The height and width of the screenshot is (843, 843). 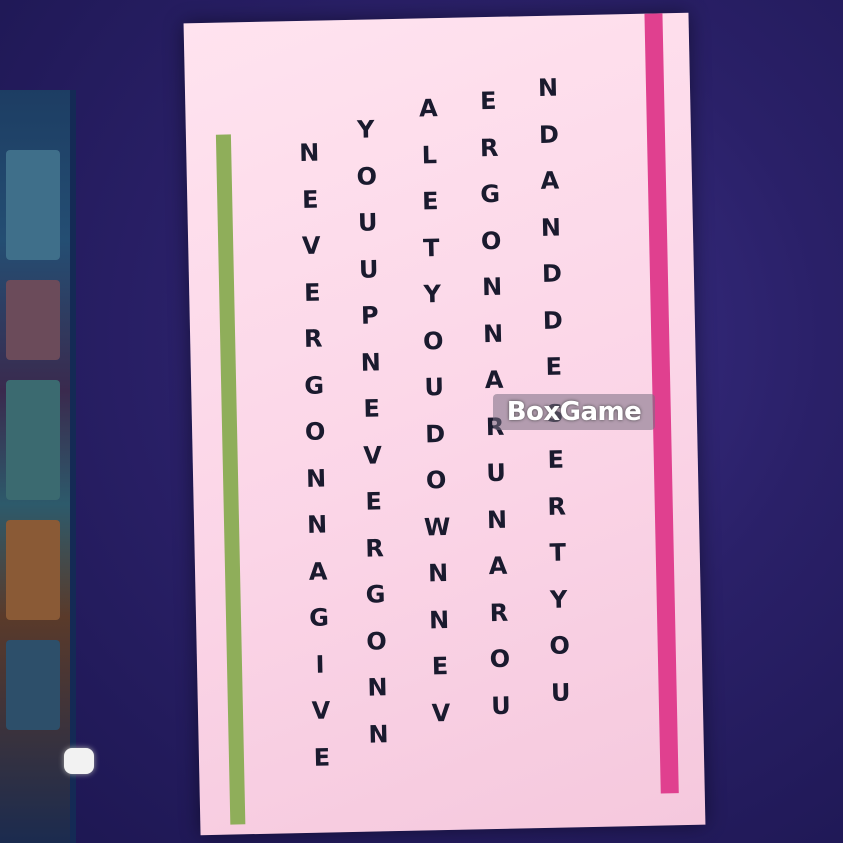 What do you see at coordinates (429, 154) in the screenshot?
I see `grid-letter: L` at bounding box center [429, 154].